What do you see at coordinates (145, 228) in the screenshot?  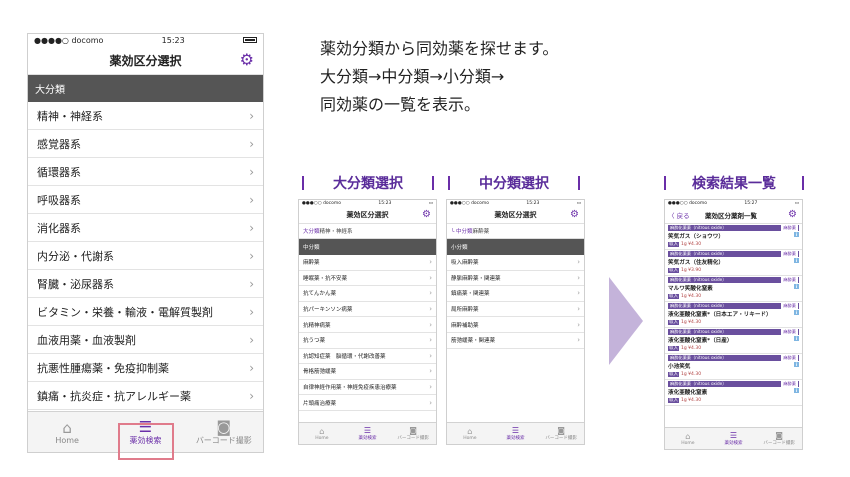 I see `list-item: 消化器系 ›` at bounding box center [145, 228].